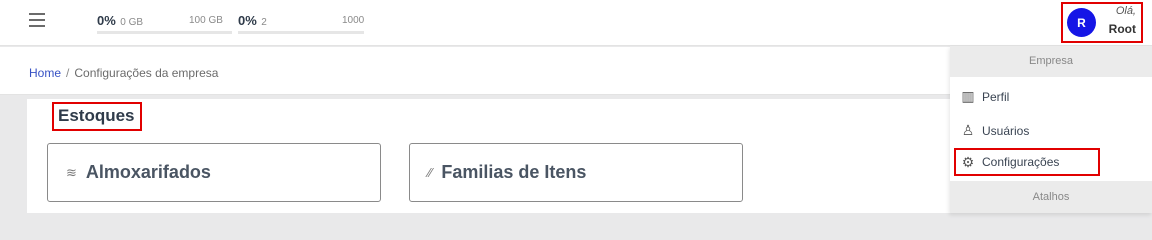 Image resolution: width=1152 pixels, height=240 pixels. I want to click on card-label: Familias de Itens, so click(514, 172).